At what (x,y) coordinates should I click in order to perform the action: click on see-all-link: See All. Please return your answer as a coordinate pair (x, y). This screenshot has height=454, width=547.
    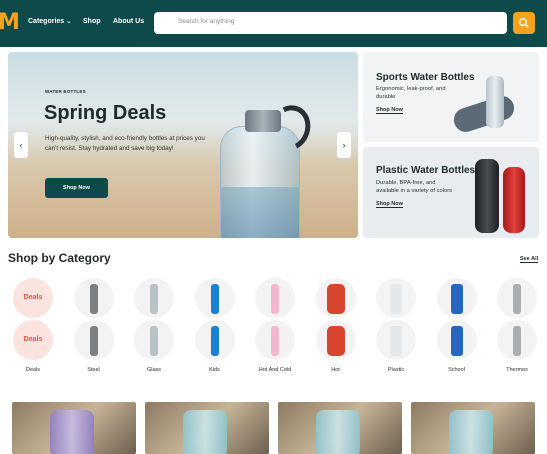
    Looking at the image, I should click on (529, 259).